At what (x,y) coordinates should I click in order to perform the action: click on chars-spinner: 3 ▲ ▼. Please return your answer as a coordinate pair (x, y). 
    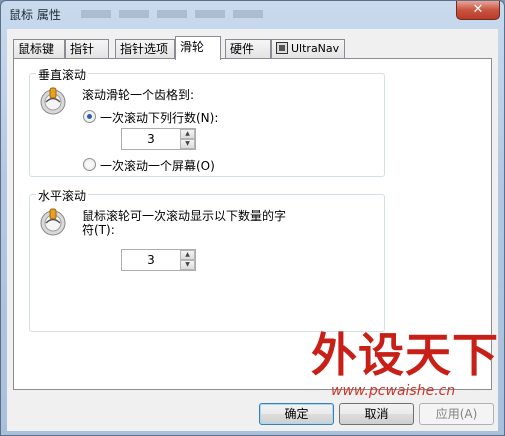
    Looking at the image, I should click on (158, 260).